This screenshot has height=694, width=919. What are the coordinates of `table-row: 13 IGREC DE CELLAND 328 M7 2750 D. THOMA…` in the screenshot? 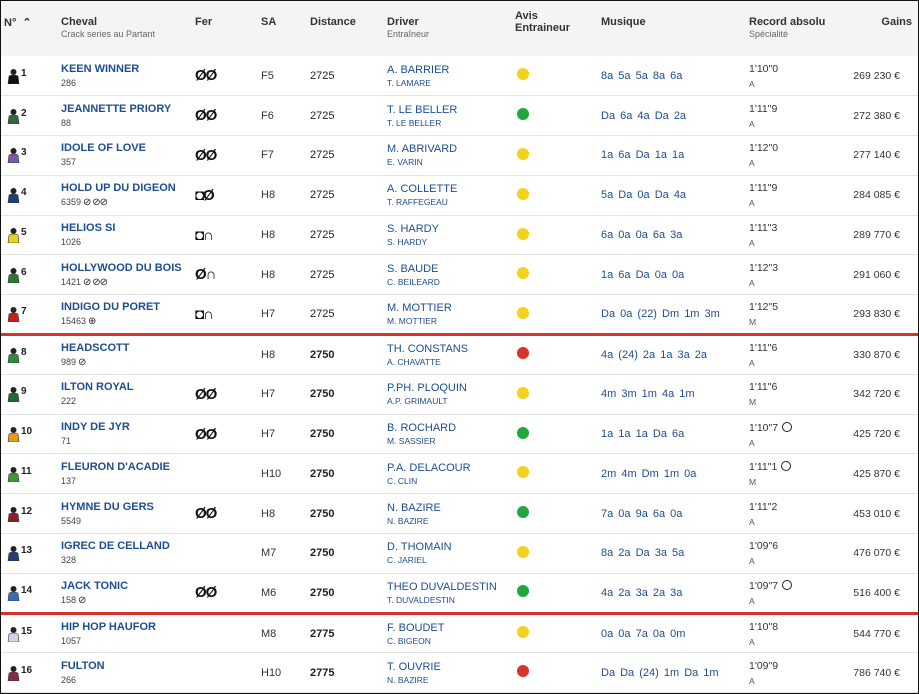 It's located at (459, 554).